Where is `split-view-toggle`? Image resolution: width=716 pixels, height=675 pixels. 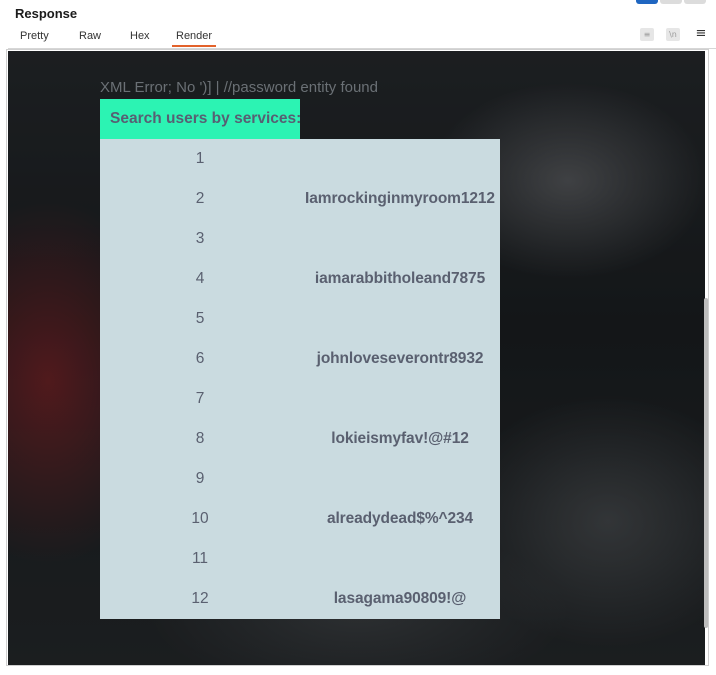
split-view-toggle is located at coordinates (647, 2).